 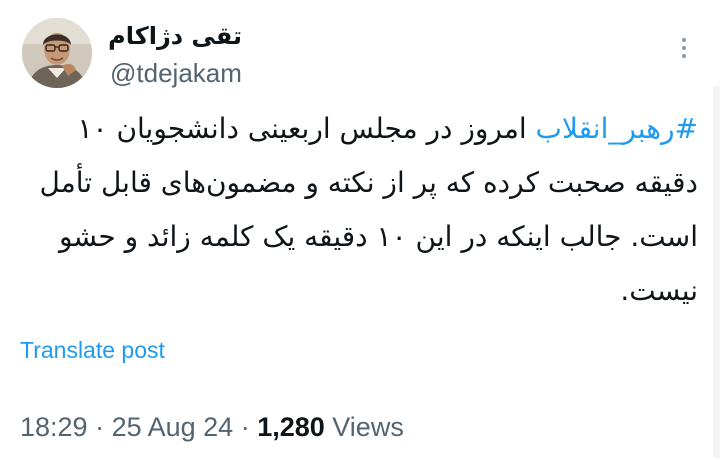 I want to click on author-display-name: تقی دژاکام, so click(x=175, y=36).